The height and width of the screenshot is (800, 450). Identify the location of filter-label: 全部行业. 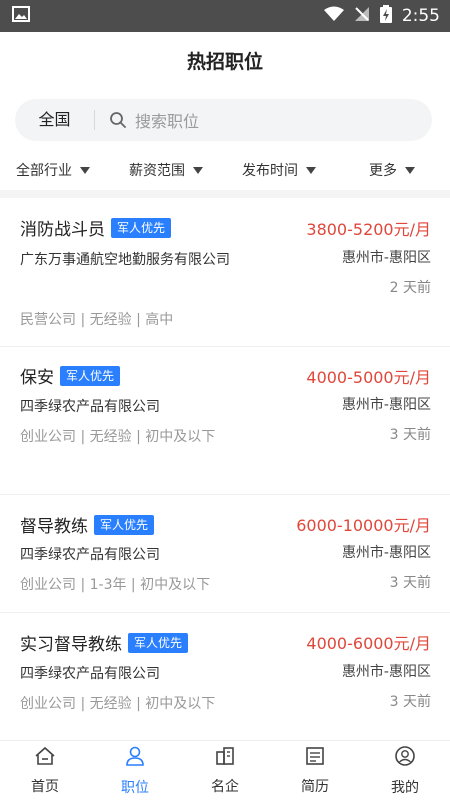
(44, 171).